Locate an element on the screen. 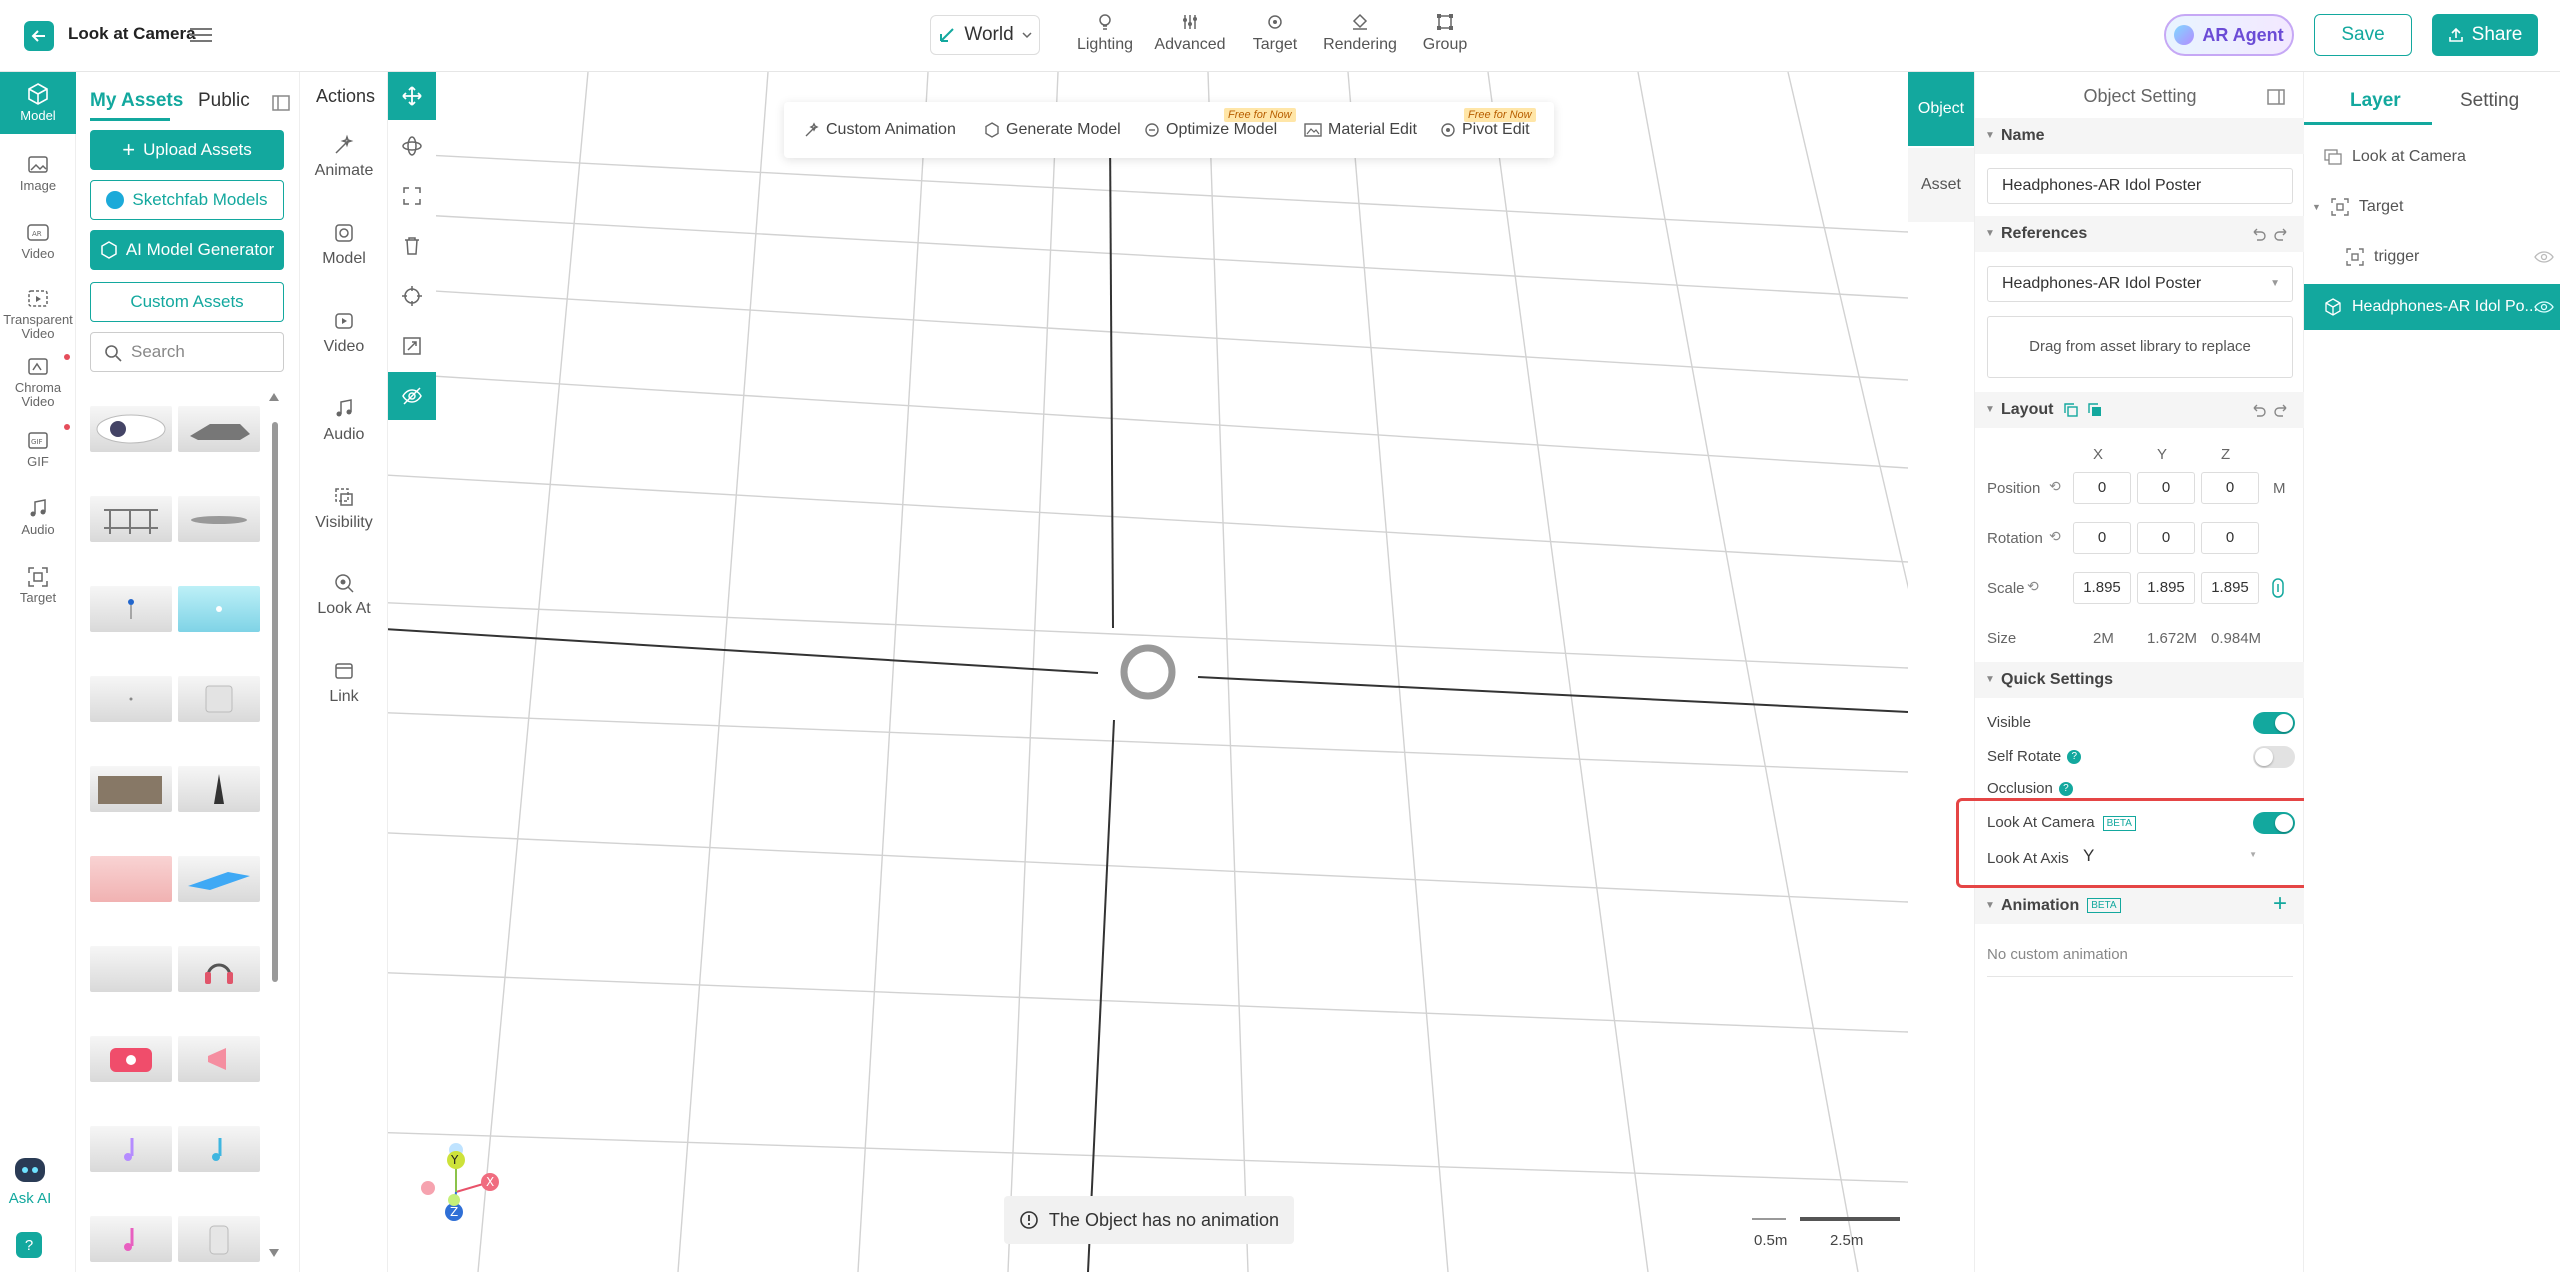 This screenshot has width=2560, height=1272. scroll-up-icon is located at coordinates (274, 397).